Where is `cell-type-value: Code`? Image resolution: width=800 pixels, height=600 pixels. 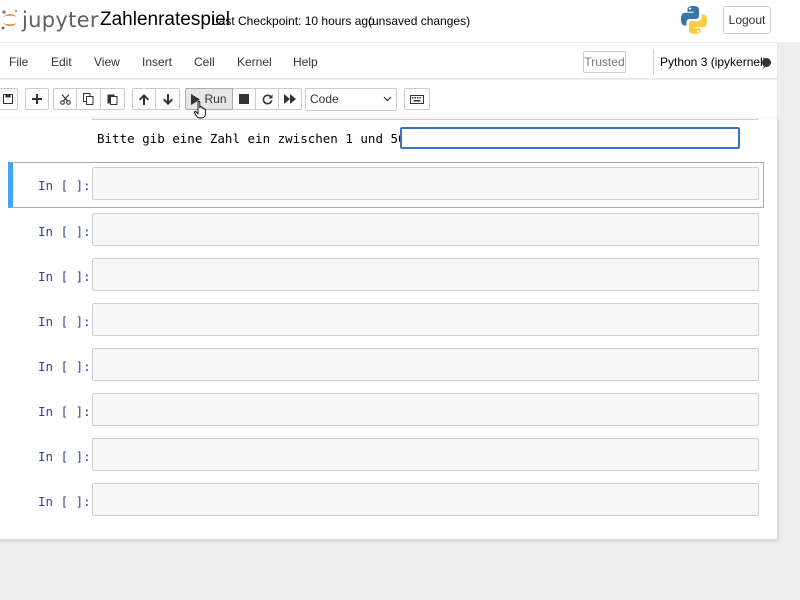
cell-type-value: Code is located at coordinates (324, 99).